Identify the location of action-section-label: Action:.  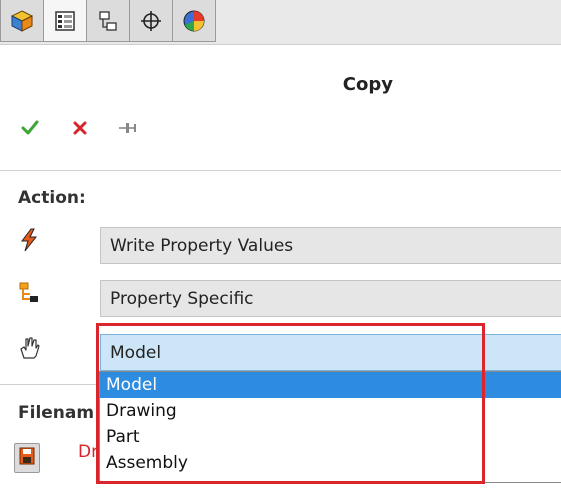
(52, 198).